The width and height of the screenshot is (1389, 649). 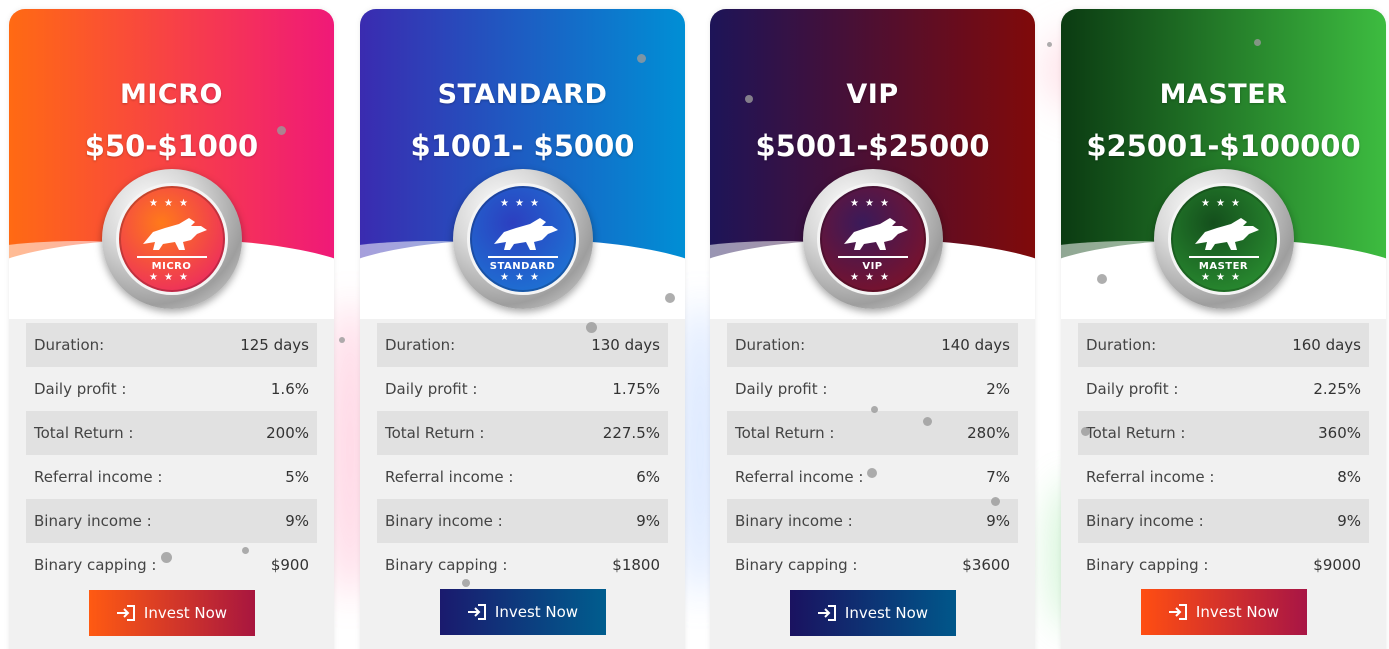 What do you see at coordinates (1223, 164) in the screenshot?
I see `plan-header: MASTER $25001-$100000 ★★★ MASTER ★★★` at bounding box center [1223, 164].